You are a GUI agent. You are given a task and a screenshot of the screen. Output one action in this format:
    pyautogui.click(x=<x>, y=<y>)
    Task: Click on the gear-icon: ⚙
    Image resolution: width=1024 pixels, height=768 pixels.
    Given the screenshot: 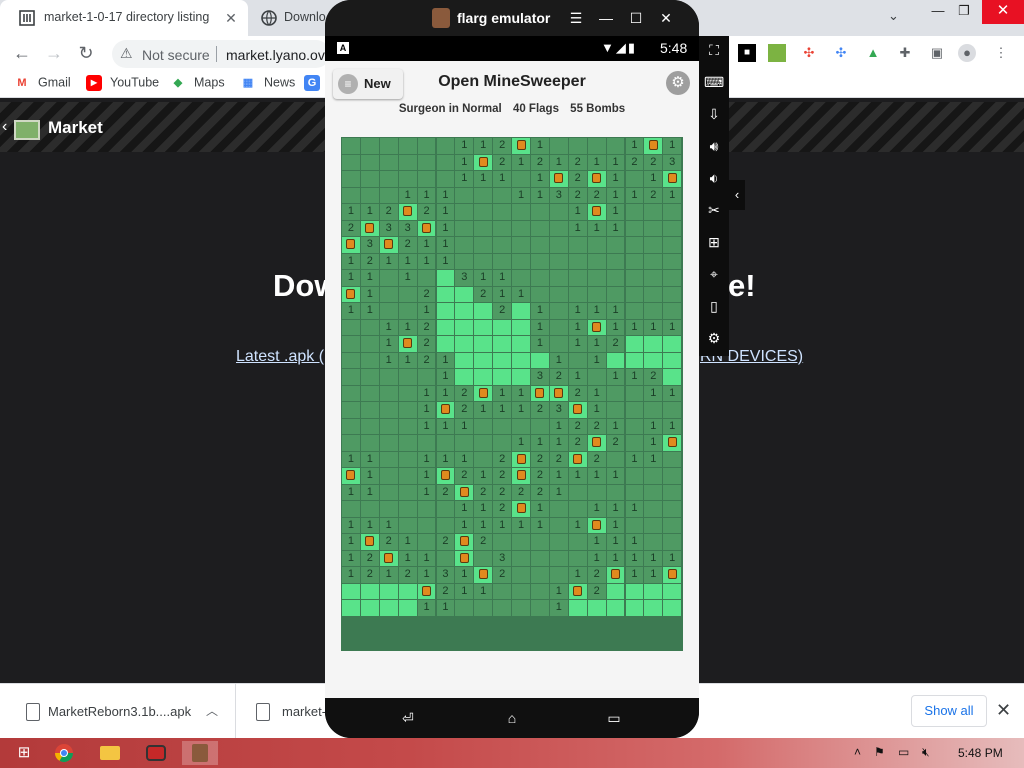 What is the action you would take?
    pyautogui.click(x=714, y=338)
    